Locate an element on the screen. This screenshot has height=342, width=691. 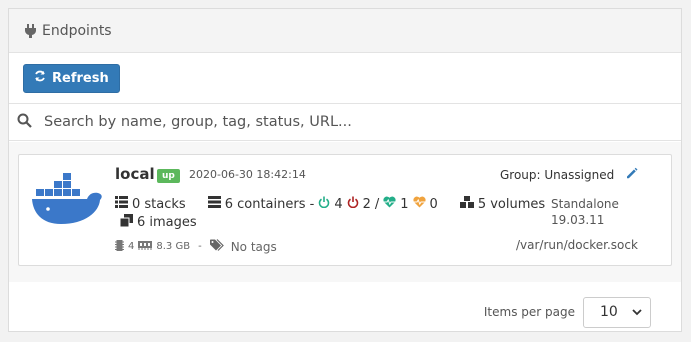
stopped-count: 2 is located at coordinates (366, 204).